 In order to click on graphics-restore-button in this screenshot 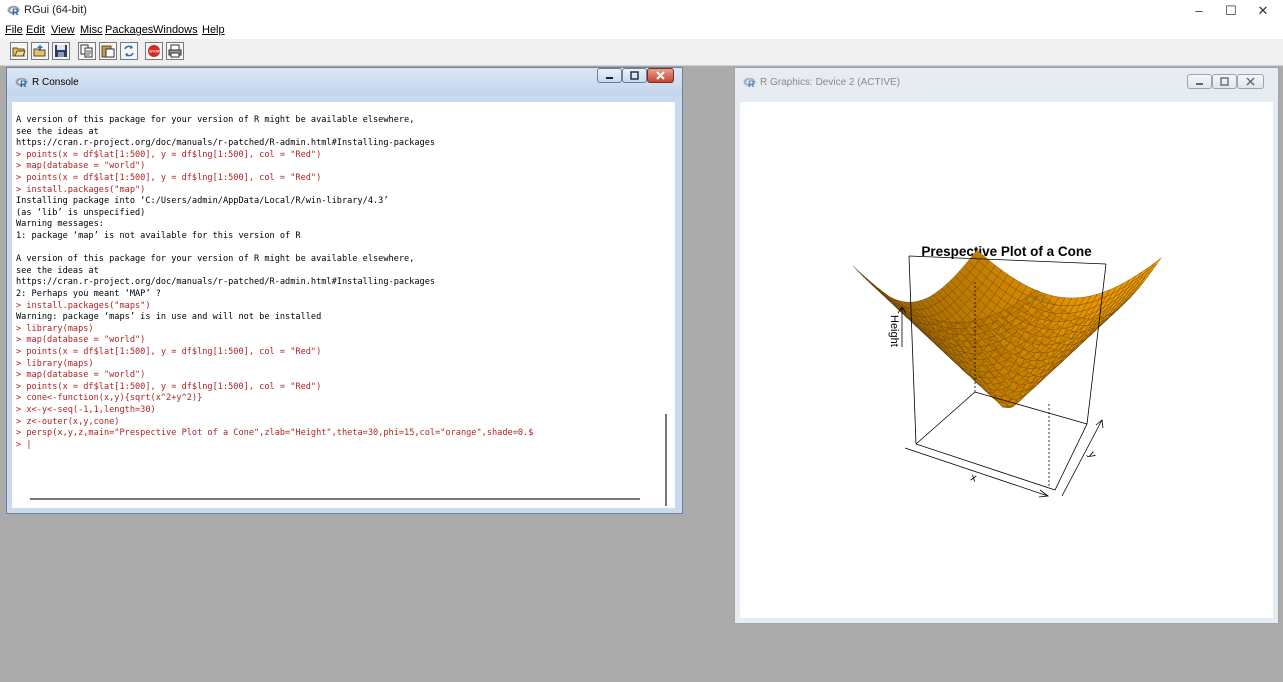, I will do `click(1224, 81)`.